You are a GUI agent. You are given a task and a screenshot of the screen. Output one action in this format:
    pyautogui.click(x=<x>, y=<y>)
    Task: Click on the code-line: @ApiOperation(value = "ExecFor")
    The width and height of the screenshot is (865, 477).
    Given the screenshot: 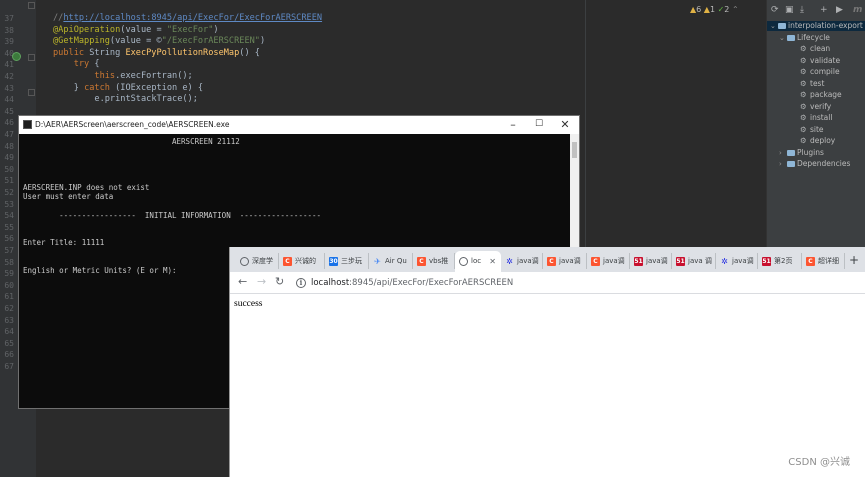 What is the action you would take?
    pyautogui.click(x=136, y=30)
    